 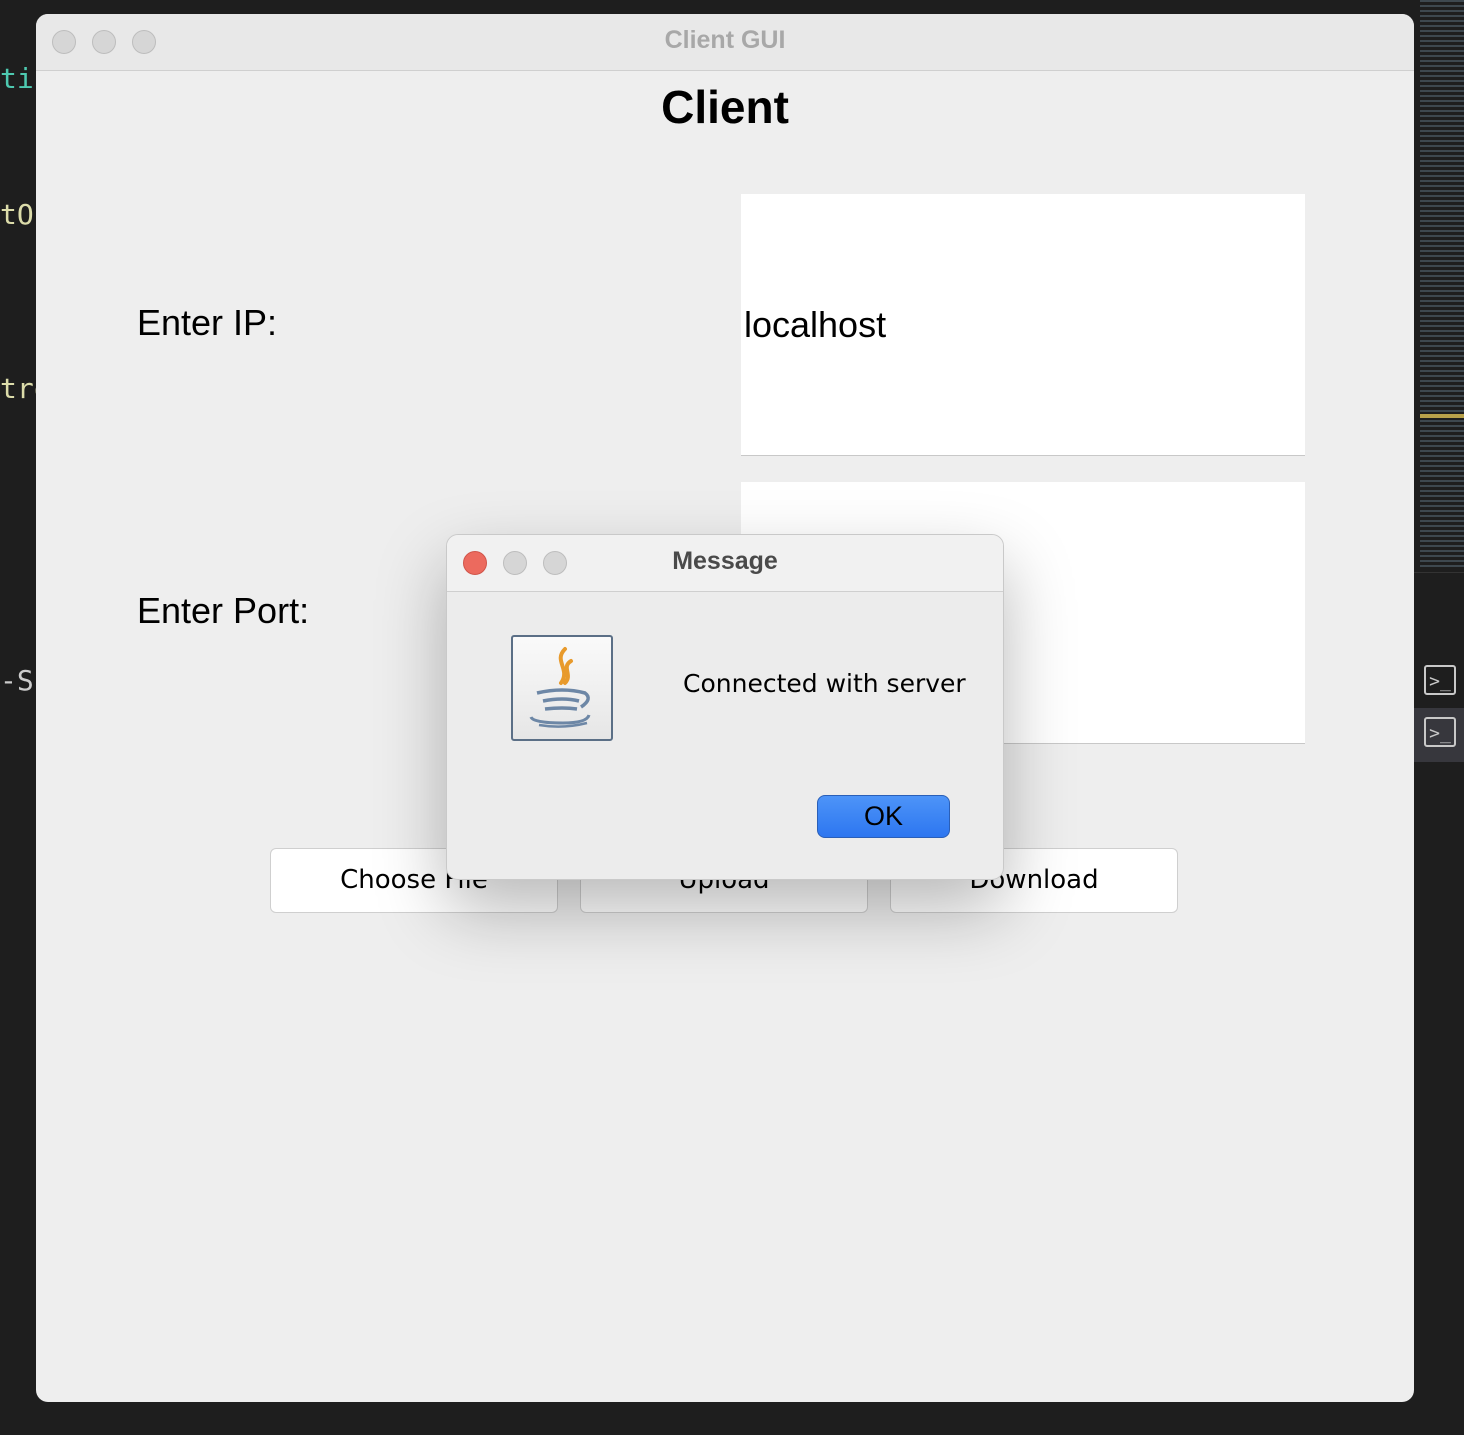 What do you see at coordinates (223, 610) in the screenshot?
I see `port-label: Enter Port:` at bounding box center [223, 610].